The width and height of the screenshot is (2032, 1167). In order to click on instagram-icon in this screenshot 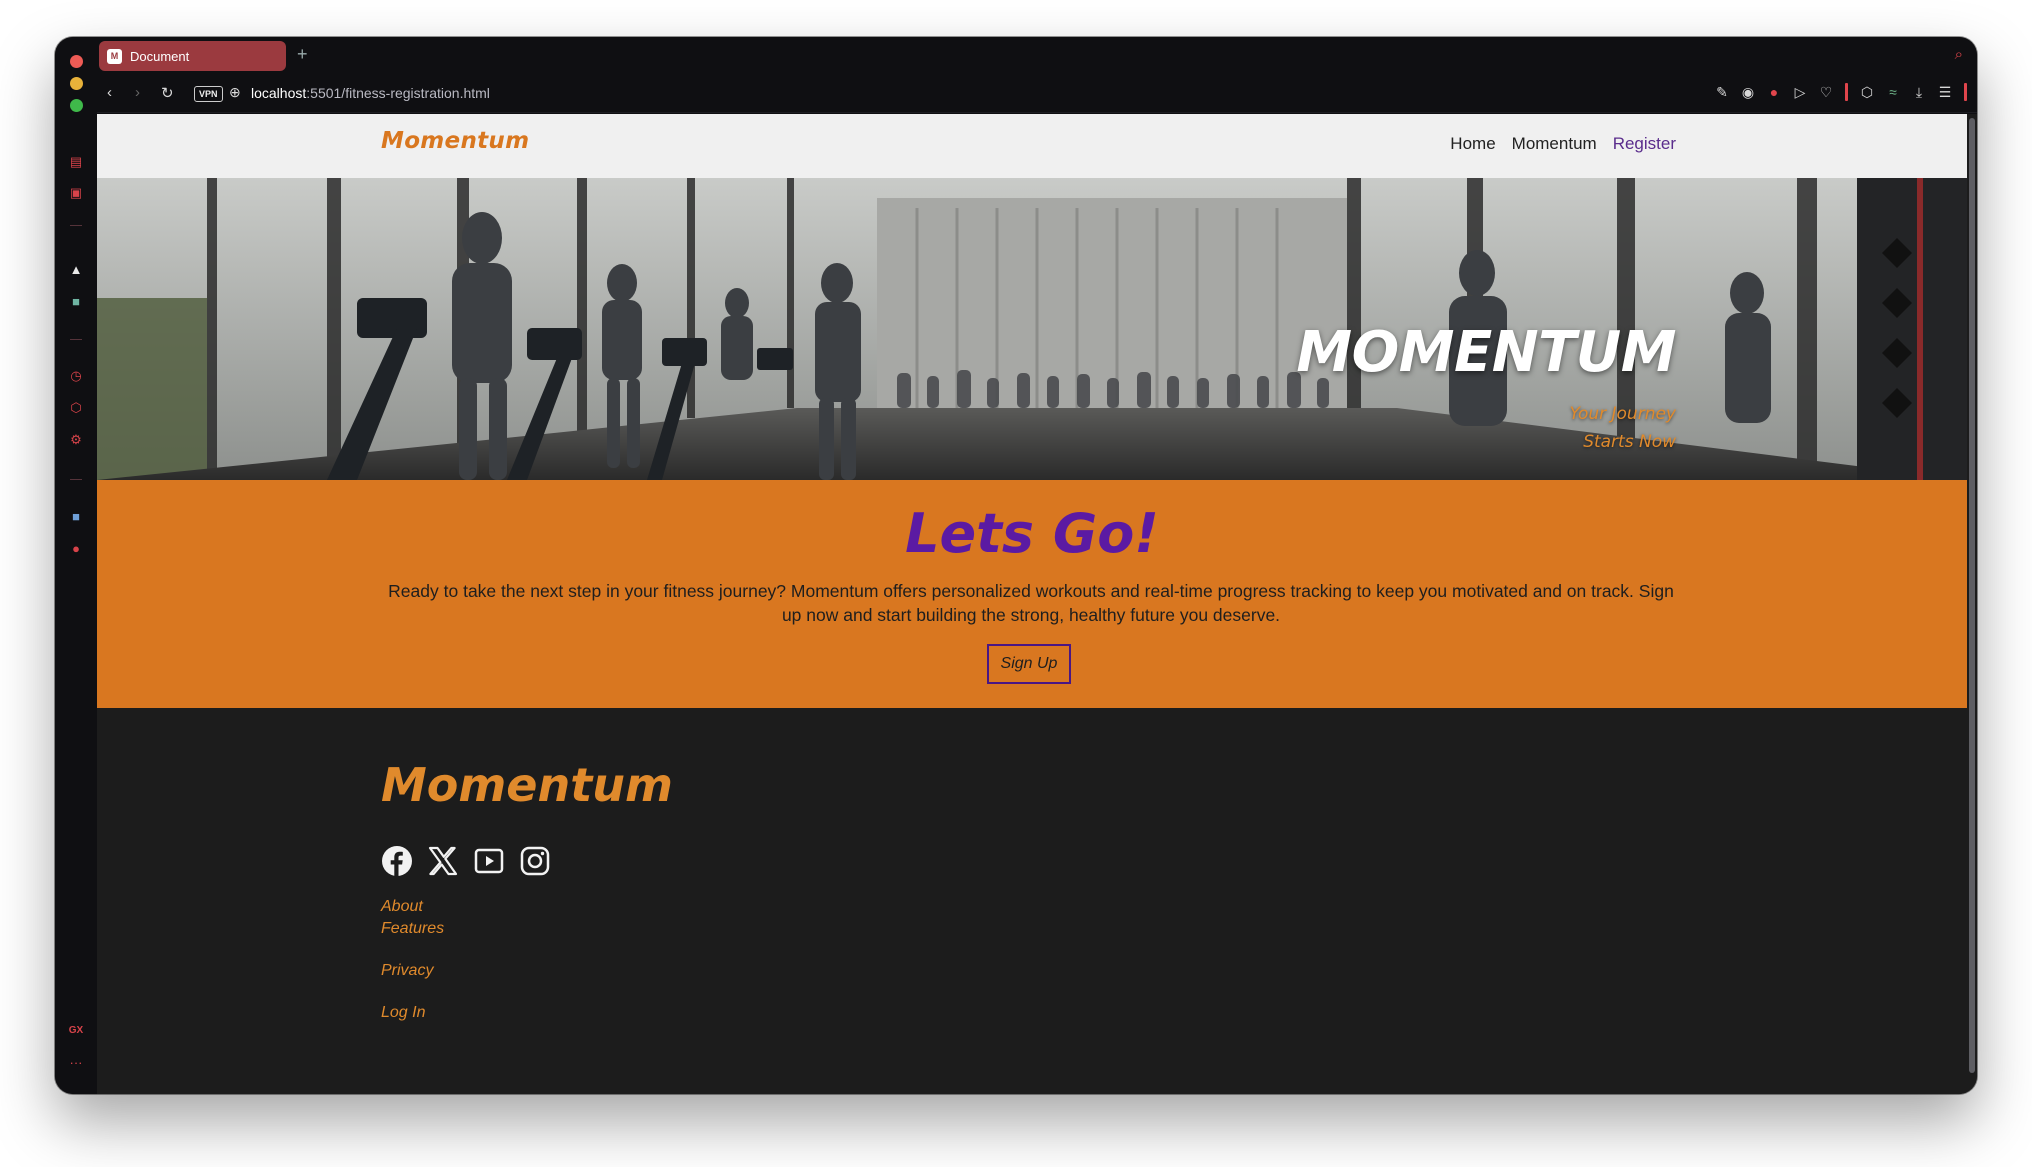, I will do `click(535, 861)`.